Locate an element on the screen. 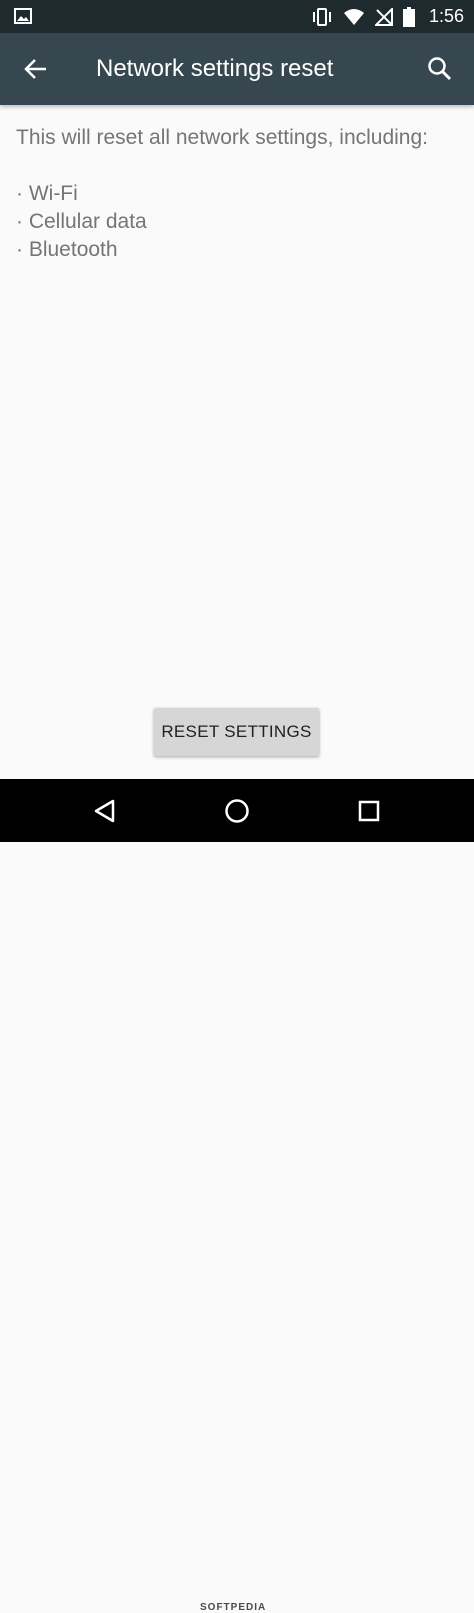 Image resolution: width=474 pixels, height=1613 pixels. list-item-cellular: · Cellular data is located at coordinates (81, 221).